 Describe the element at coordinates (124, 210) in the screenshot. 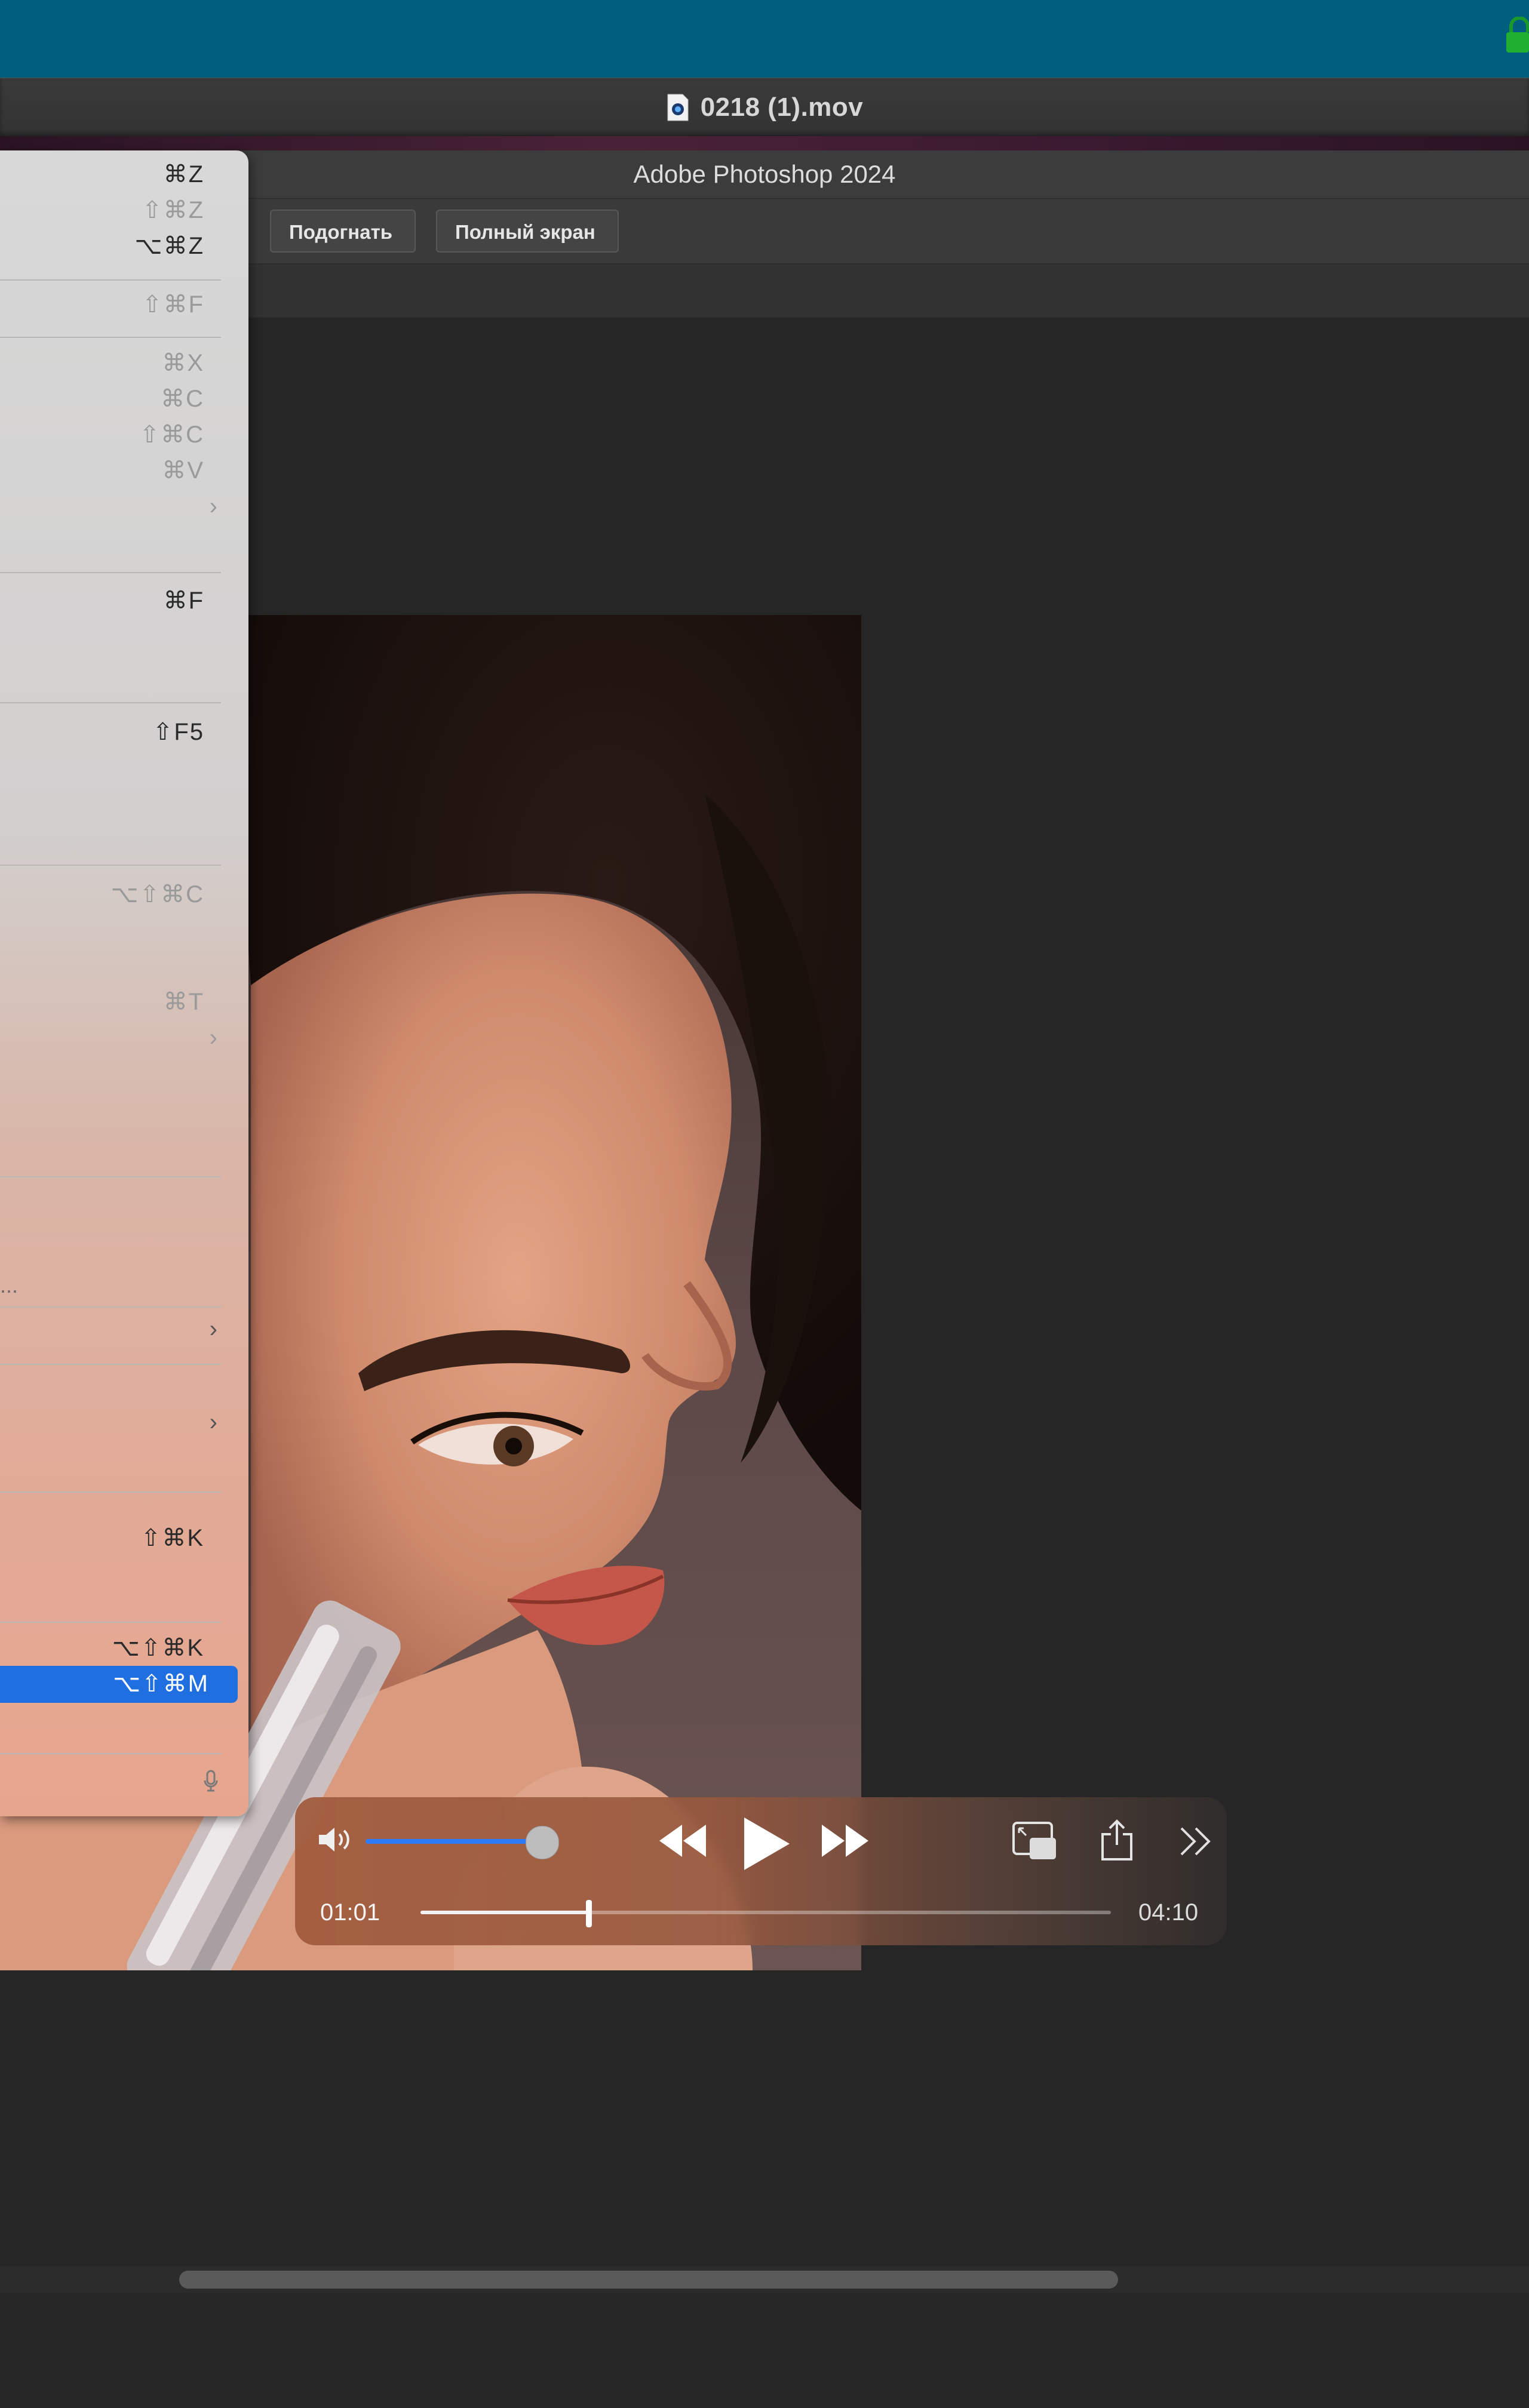

I see `menu-item-redo: ⇧⌘Z` at that location.